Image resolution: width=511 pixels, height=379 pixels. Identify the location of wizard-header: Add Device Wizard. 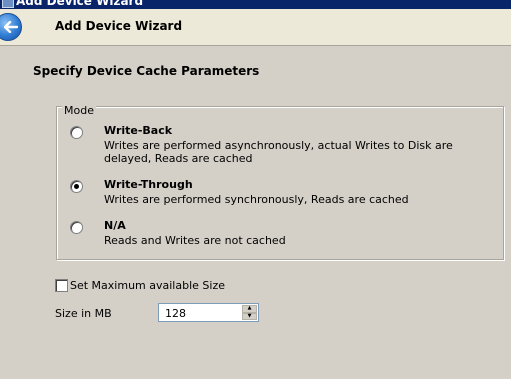
(255, 27).